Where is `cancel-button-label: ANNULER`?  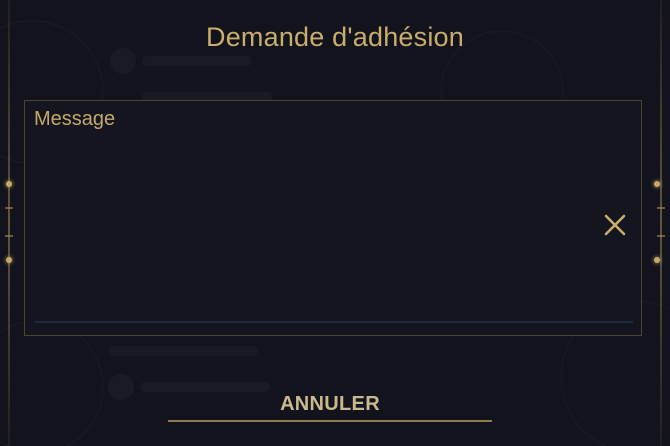
cancel-button-label: ANNULER is located at coordinates (330, 404).